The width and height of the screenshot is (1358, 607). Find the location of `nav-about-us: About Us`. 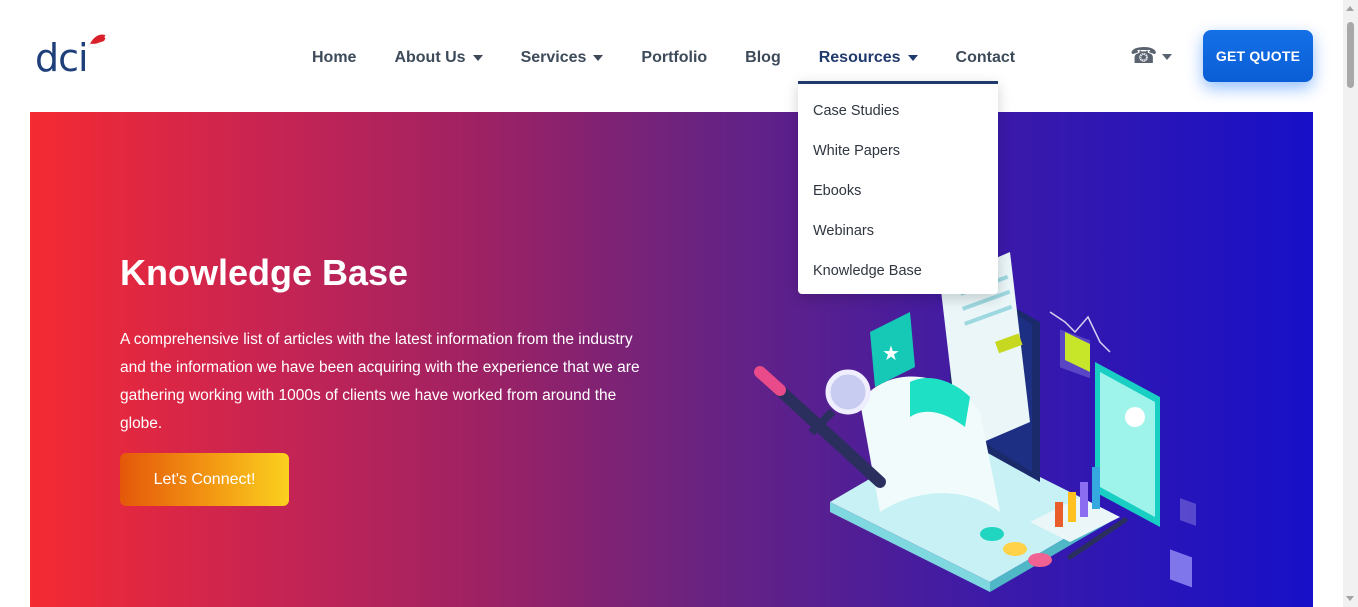

nav-about-us: About Us is located at coordinates (438, 58).